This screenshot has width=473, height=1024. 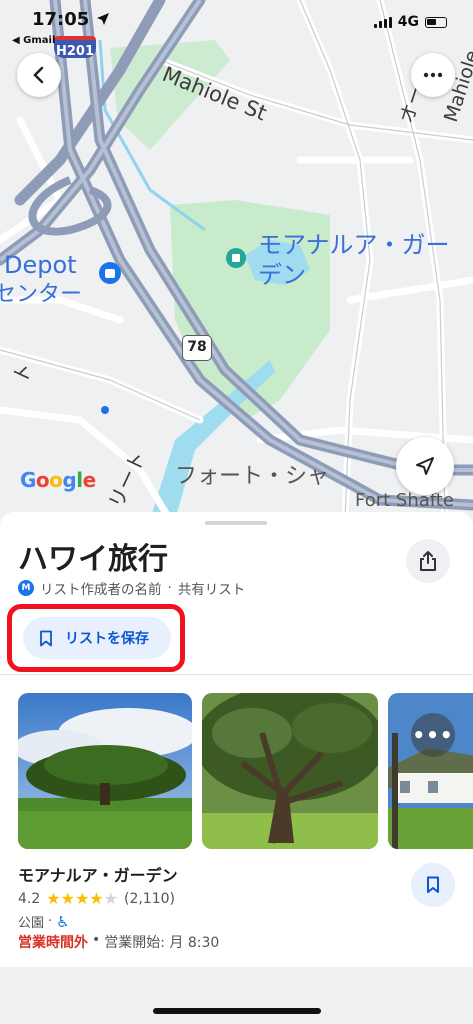 I want to click on rating-value: 4.2, so click(x=29, y=898).